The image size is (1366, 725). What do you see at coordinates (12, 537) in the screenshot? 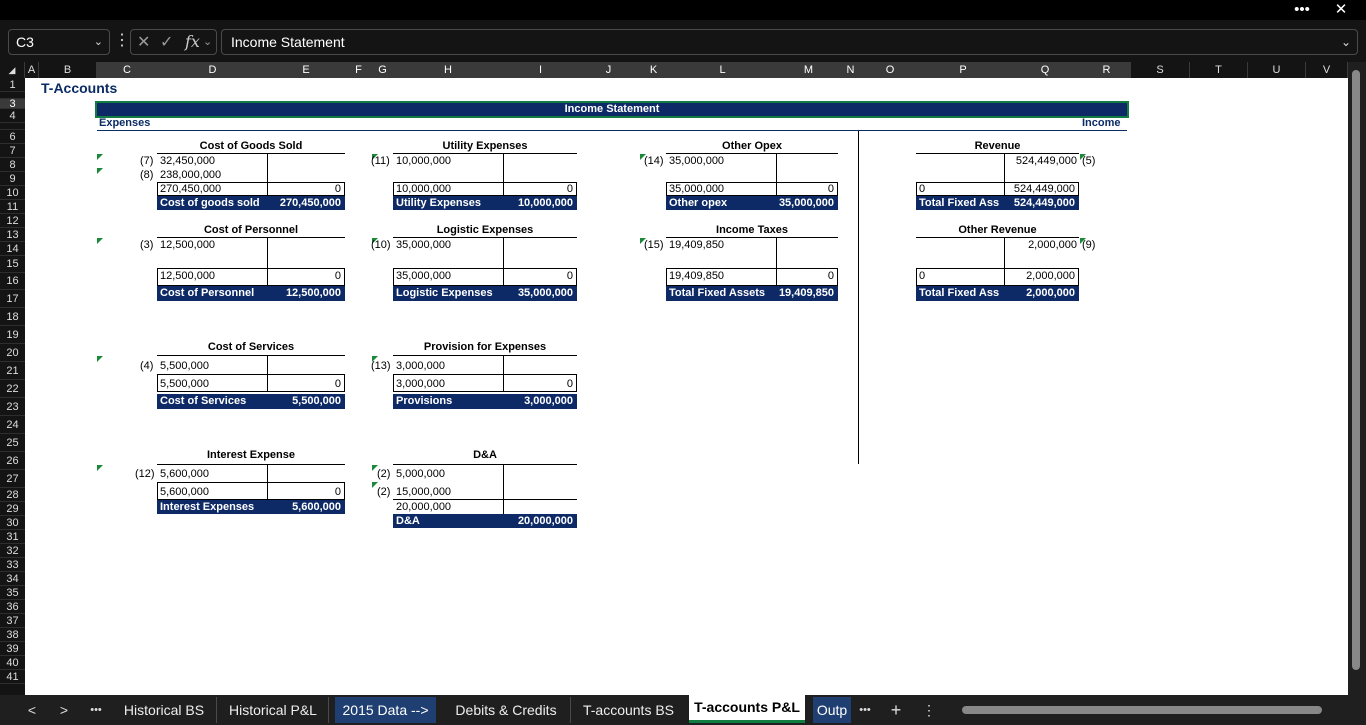
I see `row-header-31: 31` at bounding box center [12, 537].